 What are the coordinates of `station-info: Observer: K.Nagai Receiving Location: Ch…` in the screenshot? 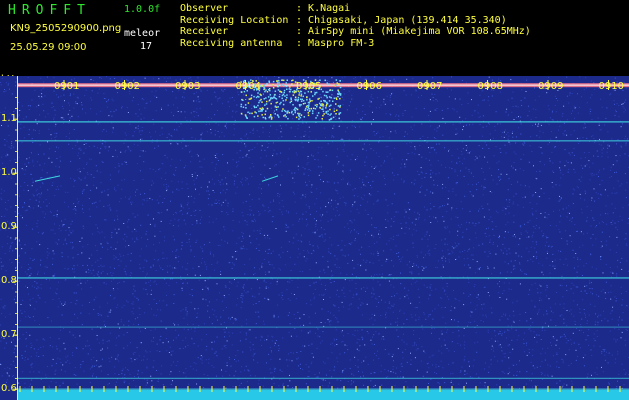 It's located at (355, 26).